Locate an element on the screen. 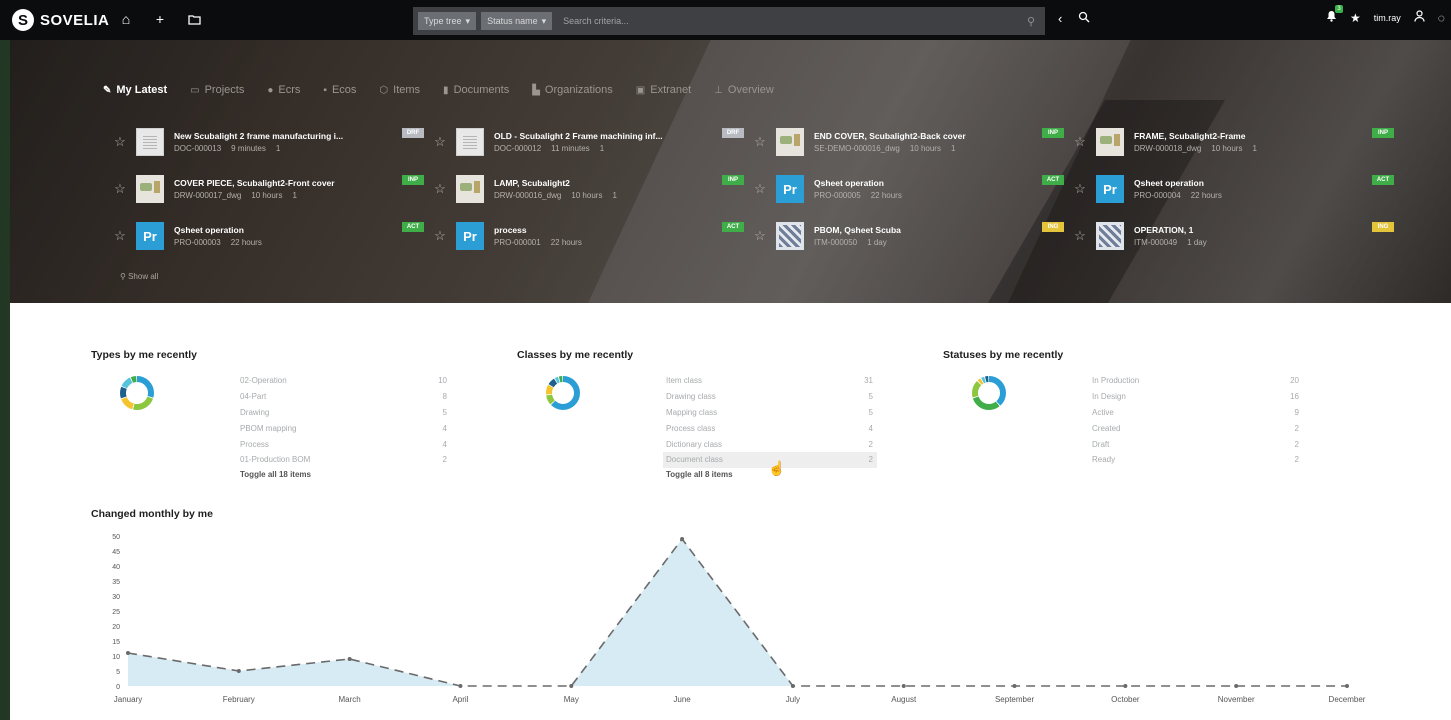 This screenshot has height=720, width=1451. more-icon: ◌ is located at coordinates (1441, 18).